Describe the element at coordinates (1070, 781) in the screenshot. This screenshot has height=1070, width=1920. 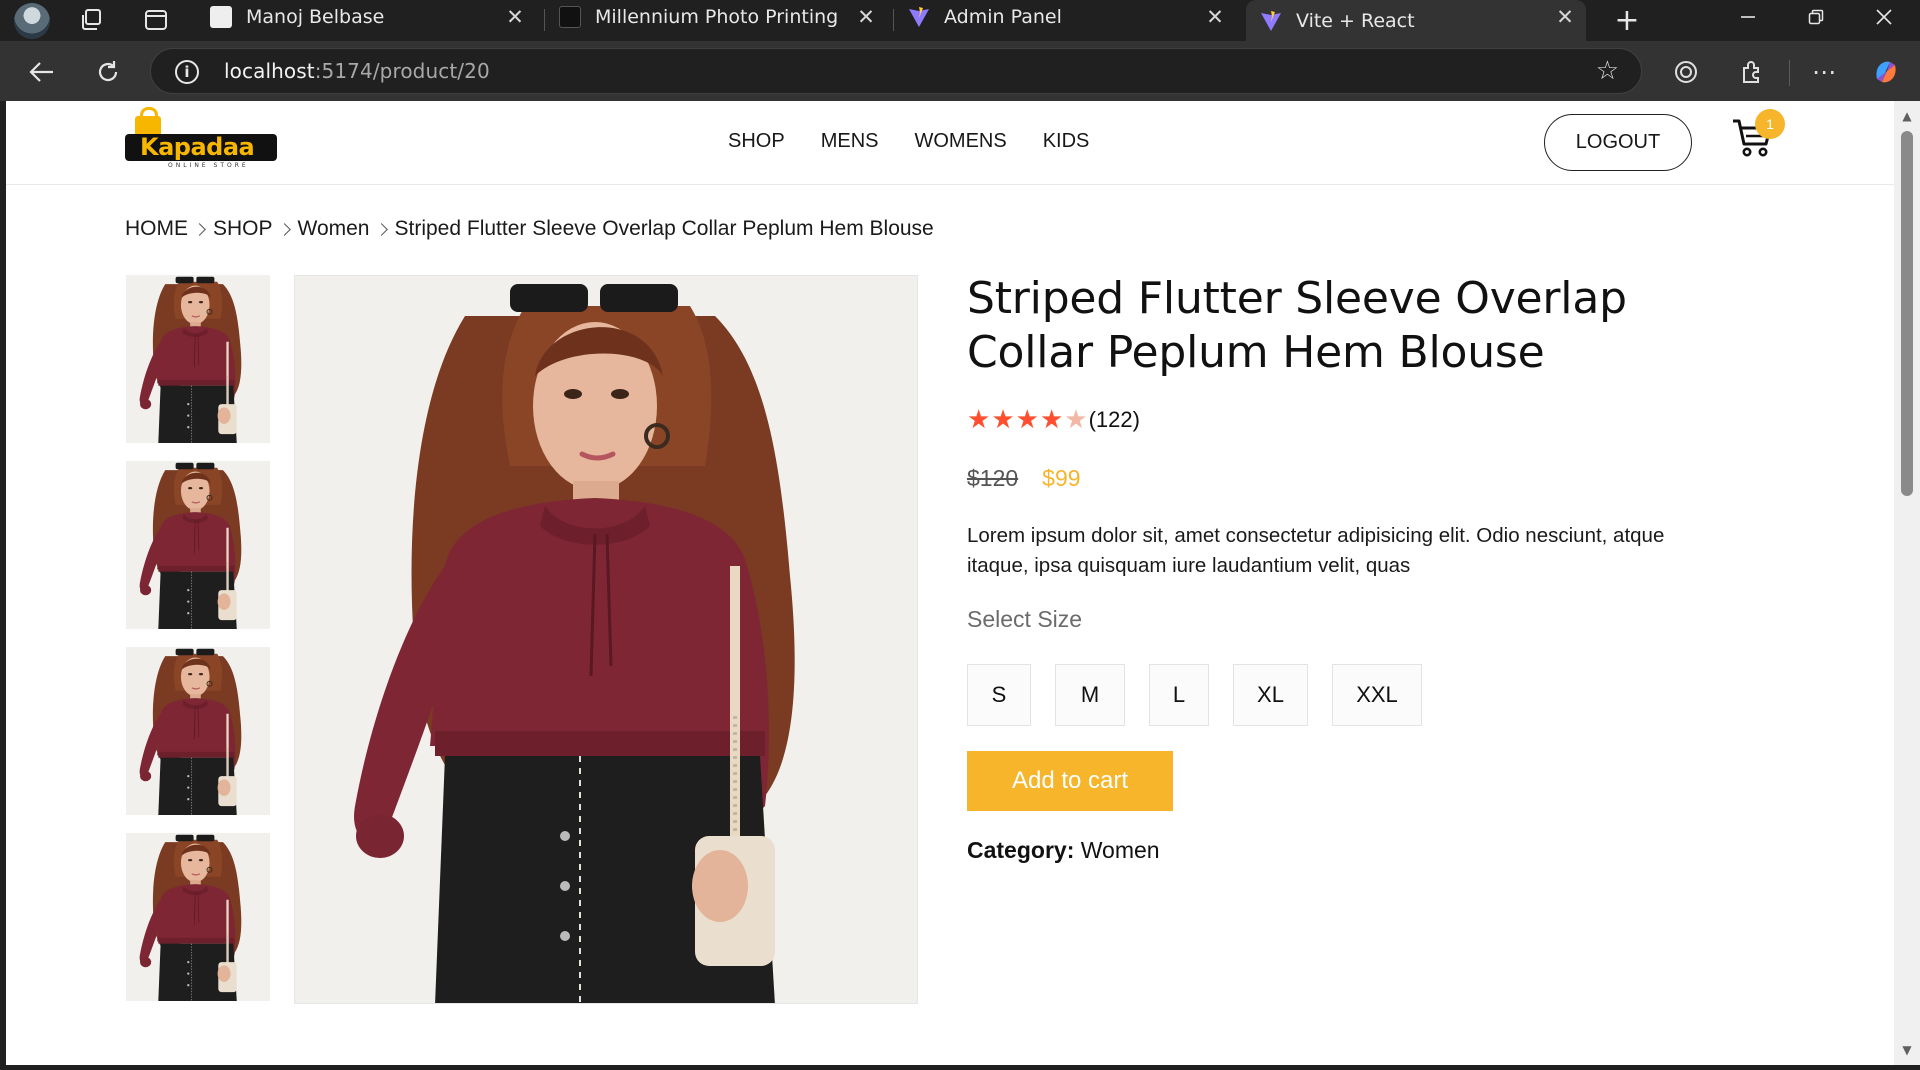
I see `add-to-cart-button: Add to cart` at that location.